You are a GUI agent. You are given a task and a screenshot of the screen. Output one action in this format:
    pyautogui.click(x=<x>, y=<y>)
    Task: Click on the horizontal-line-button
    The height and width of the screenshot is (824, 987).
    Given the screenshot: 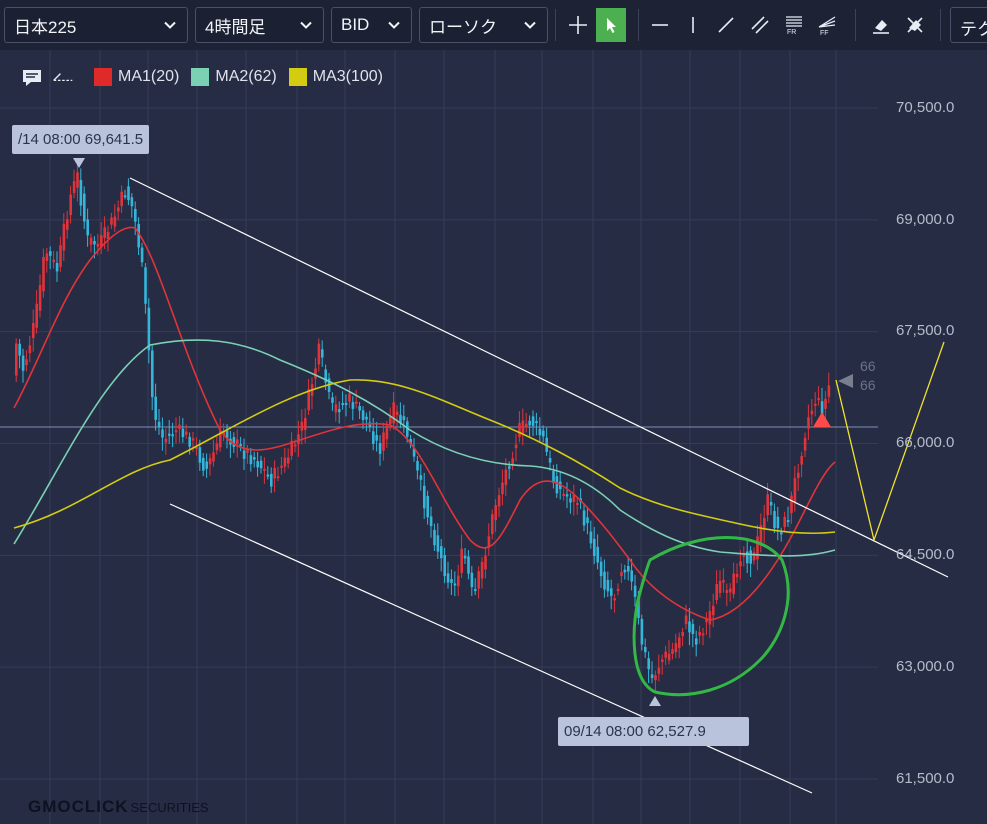 What is the action you would take?
    pyautogui.click(x=660, y=25)
    